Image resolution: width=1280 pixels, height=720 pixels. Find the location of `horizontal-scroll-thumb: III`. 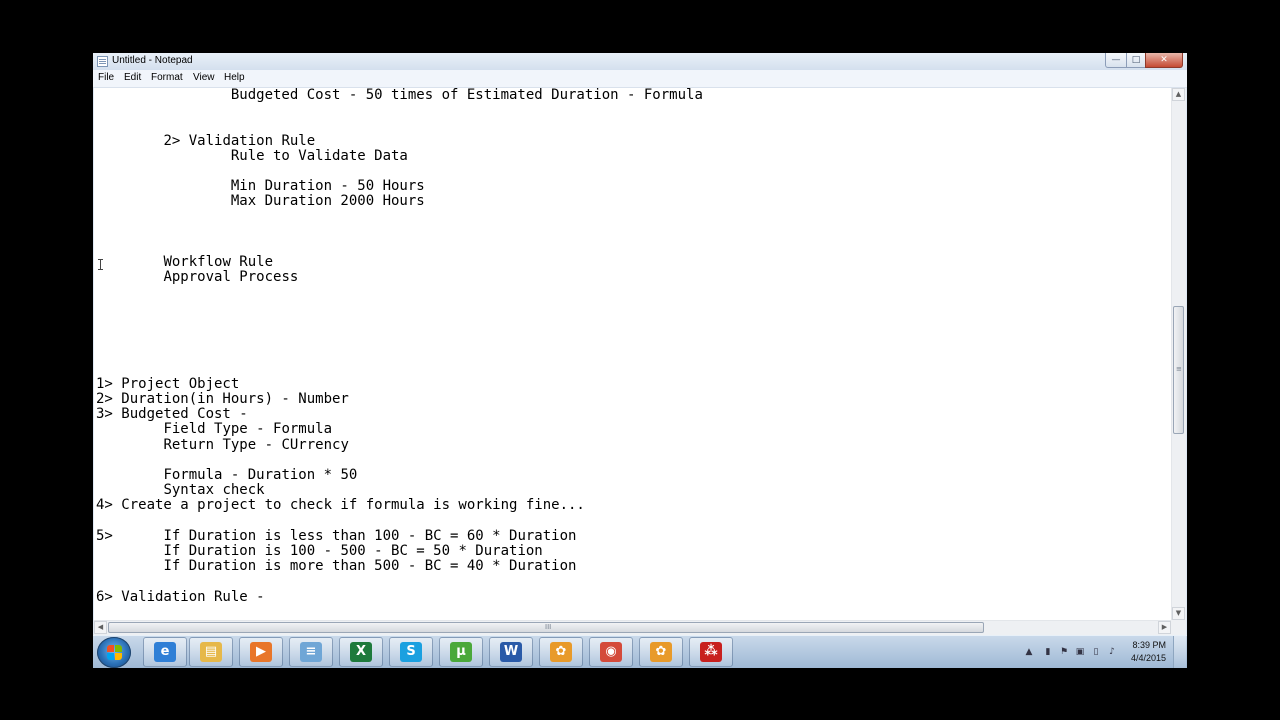

horizontal-scroll-thumb: III is located at coordinates (546, 627).